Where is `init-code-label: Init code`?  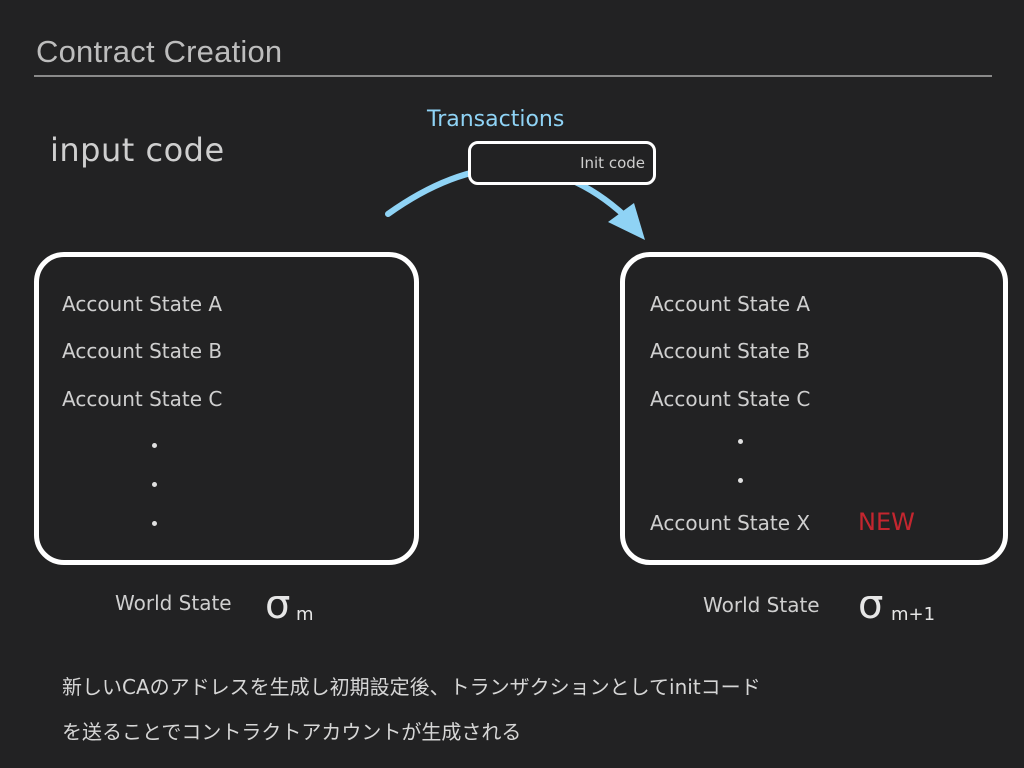 init-code-label: Init code is located at coordinates (612, 163).